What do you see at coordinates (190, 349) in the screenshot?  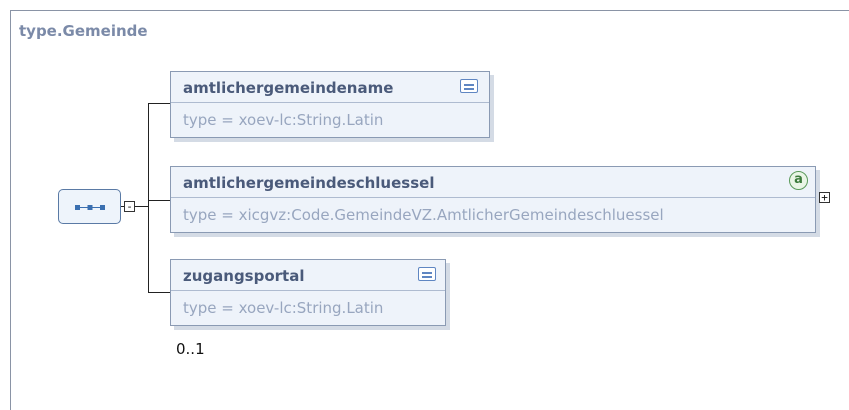 I see `occurrence-label: 0..1` at bounding box center [190, 349].